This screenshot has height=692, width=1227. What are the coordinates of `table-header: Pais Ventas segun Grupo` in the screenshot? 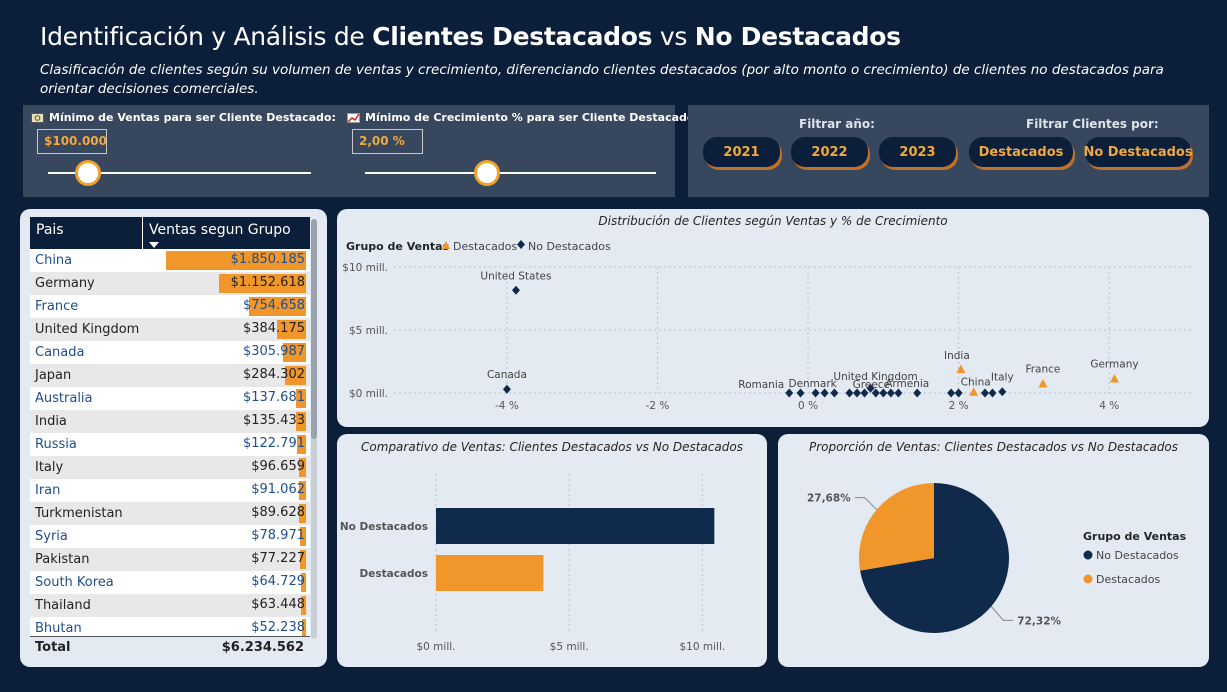 It's located at (170, 233).